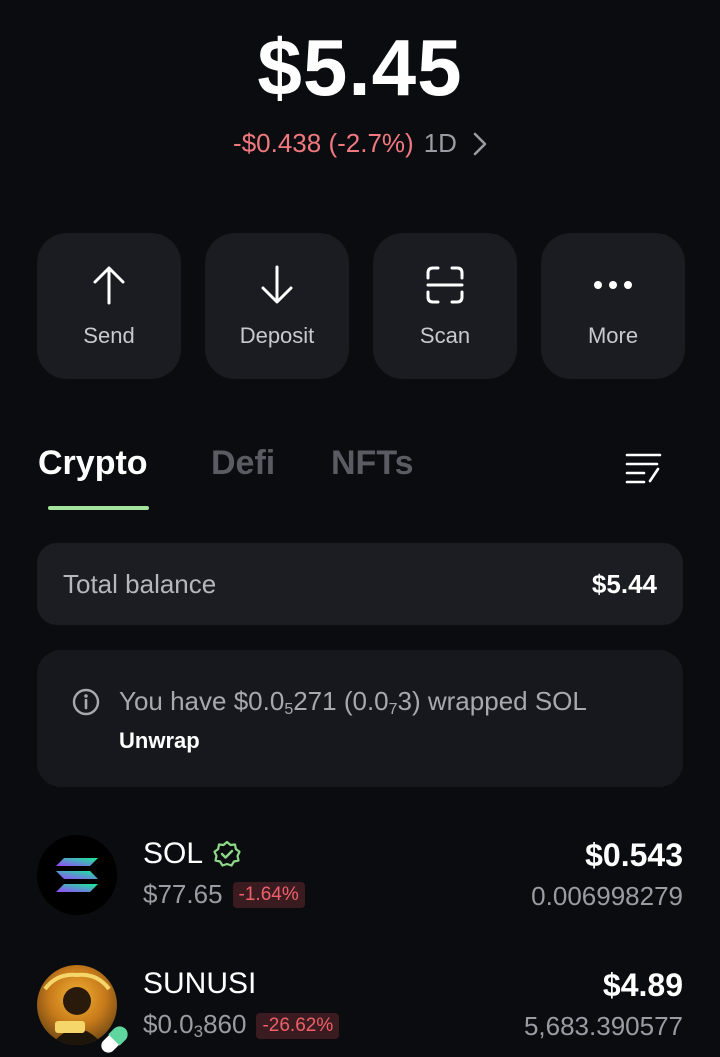  What do you see at coordinates (360, 584) in the screenshot?
I see `total-balance-card: Total balance $5.44` at bounding box center [360, 584].